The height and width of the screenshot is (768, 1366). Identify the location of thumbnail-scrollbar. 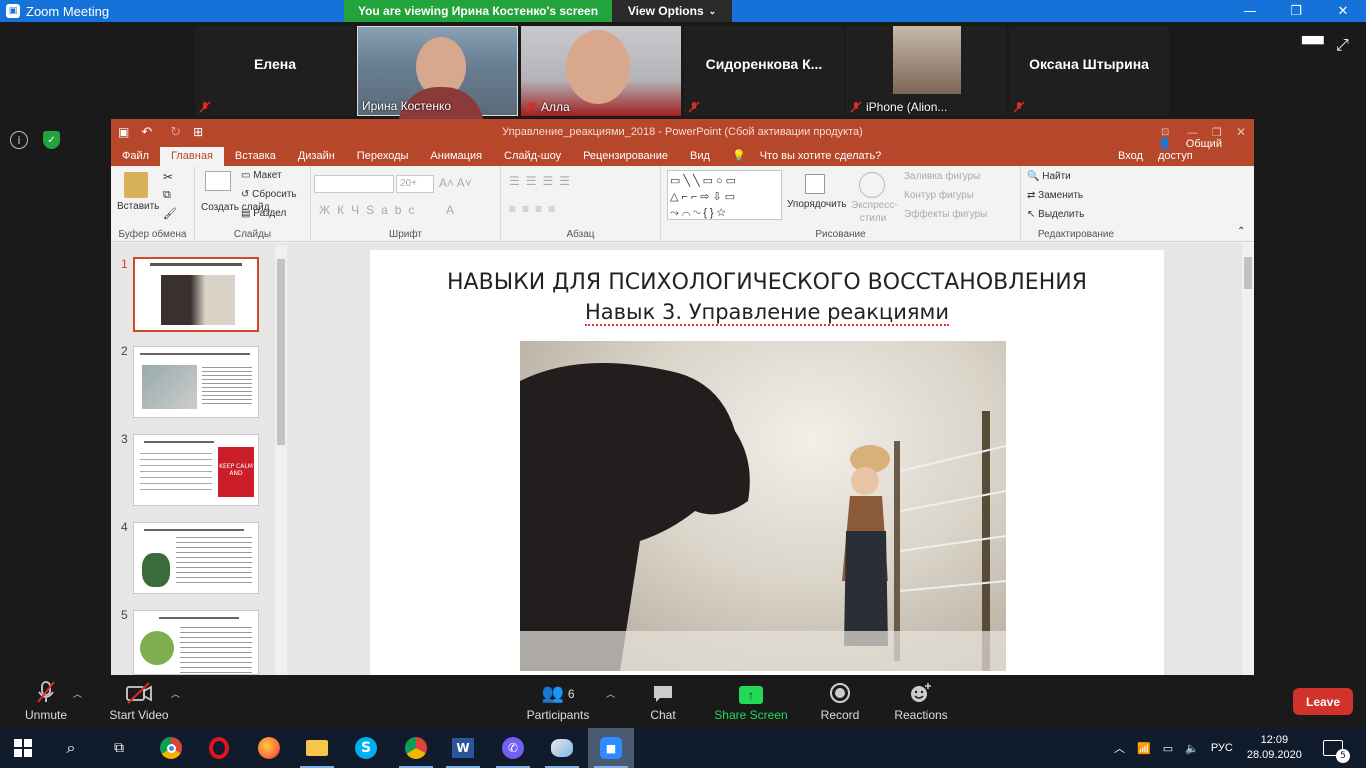
(281, 460).